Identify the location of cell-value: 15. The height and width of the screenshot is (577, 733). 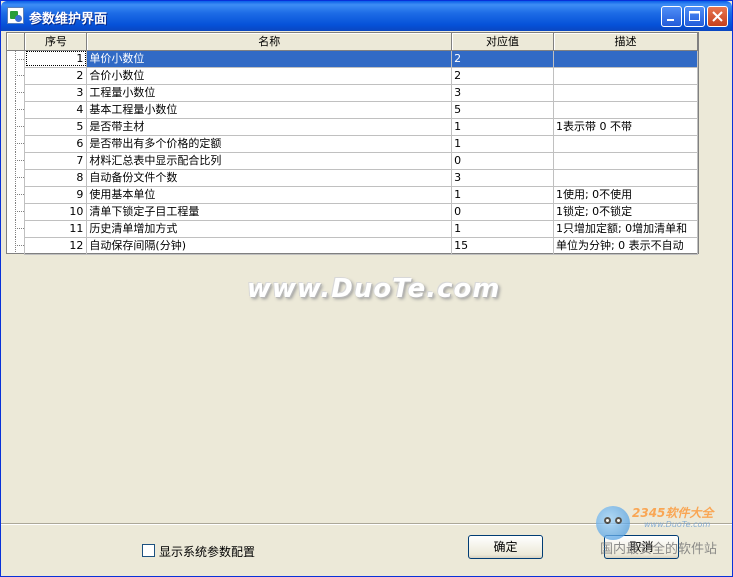
(502, 246).